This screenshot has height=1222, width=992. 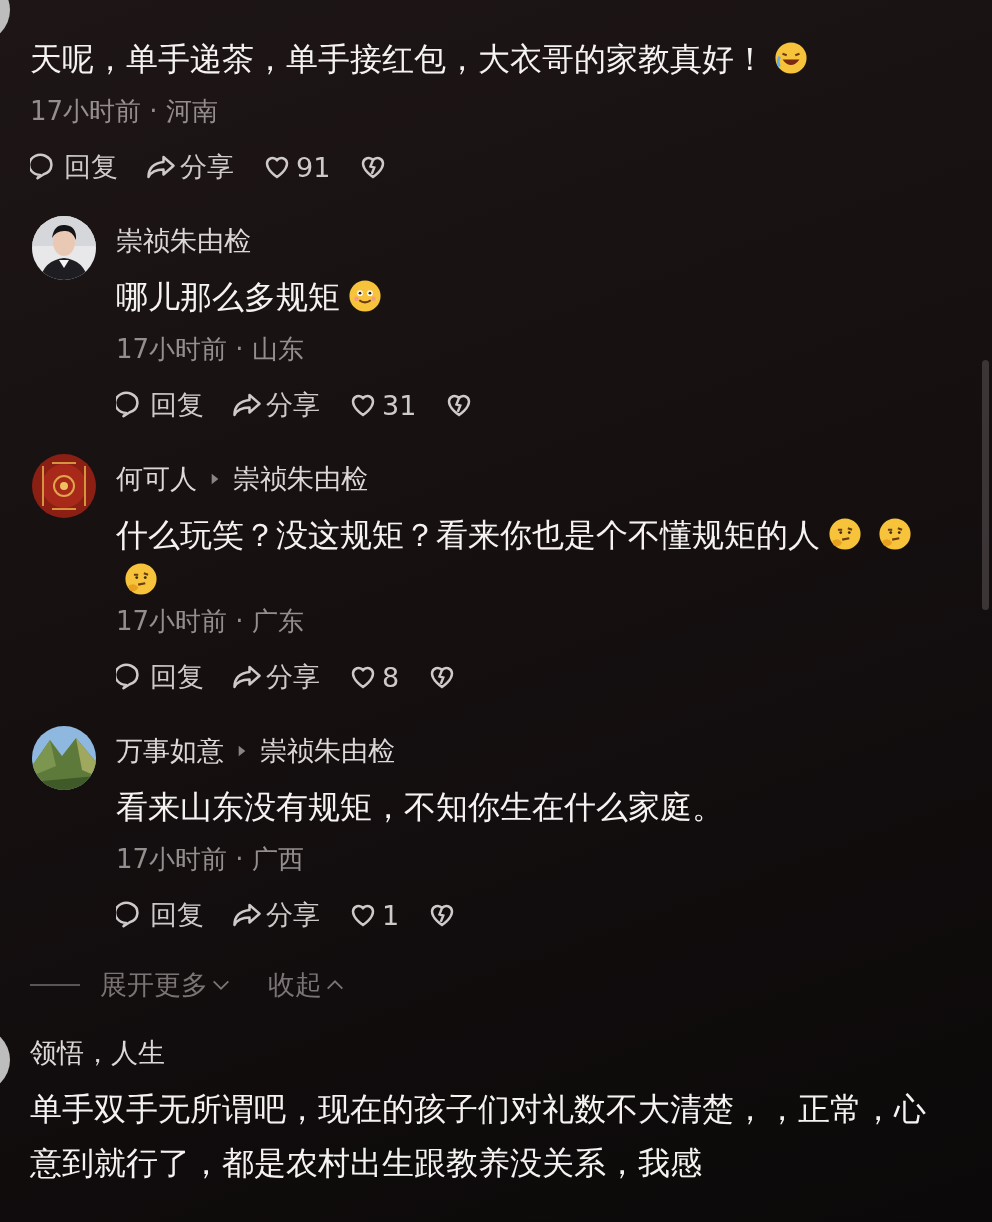 I want to click on comment-text: 看来山东没有规矩，不知你生在什么家庭。, so click(x=420, y=807).